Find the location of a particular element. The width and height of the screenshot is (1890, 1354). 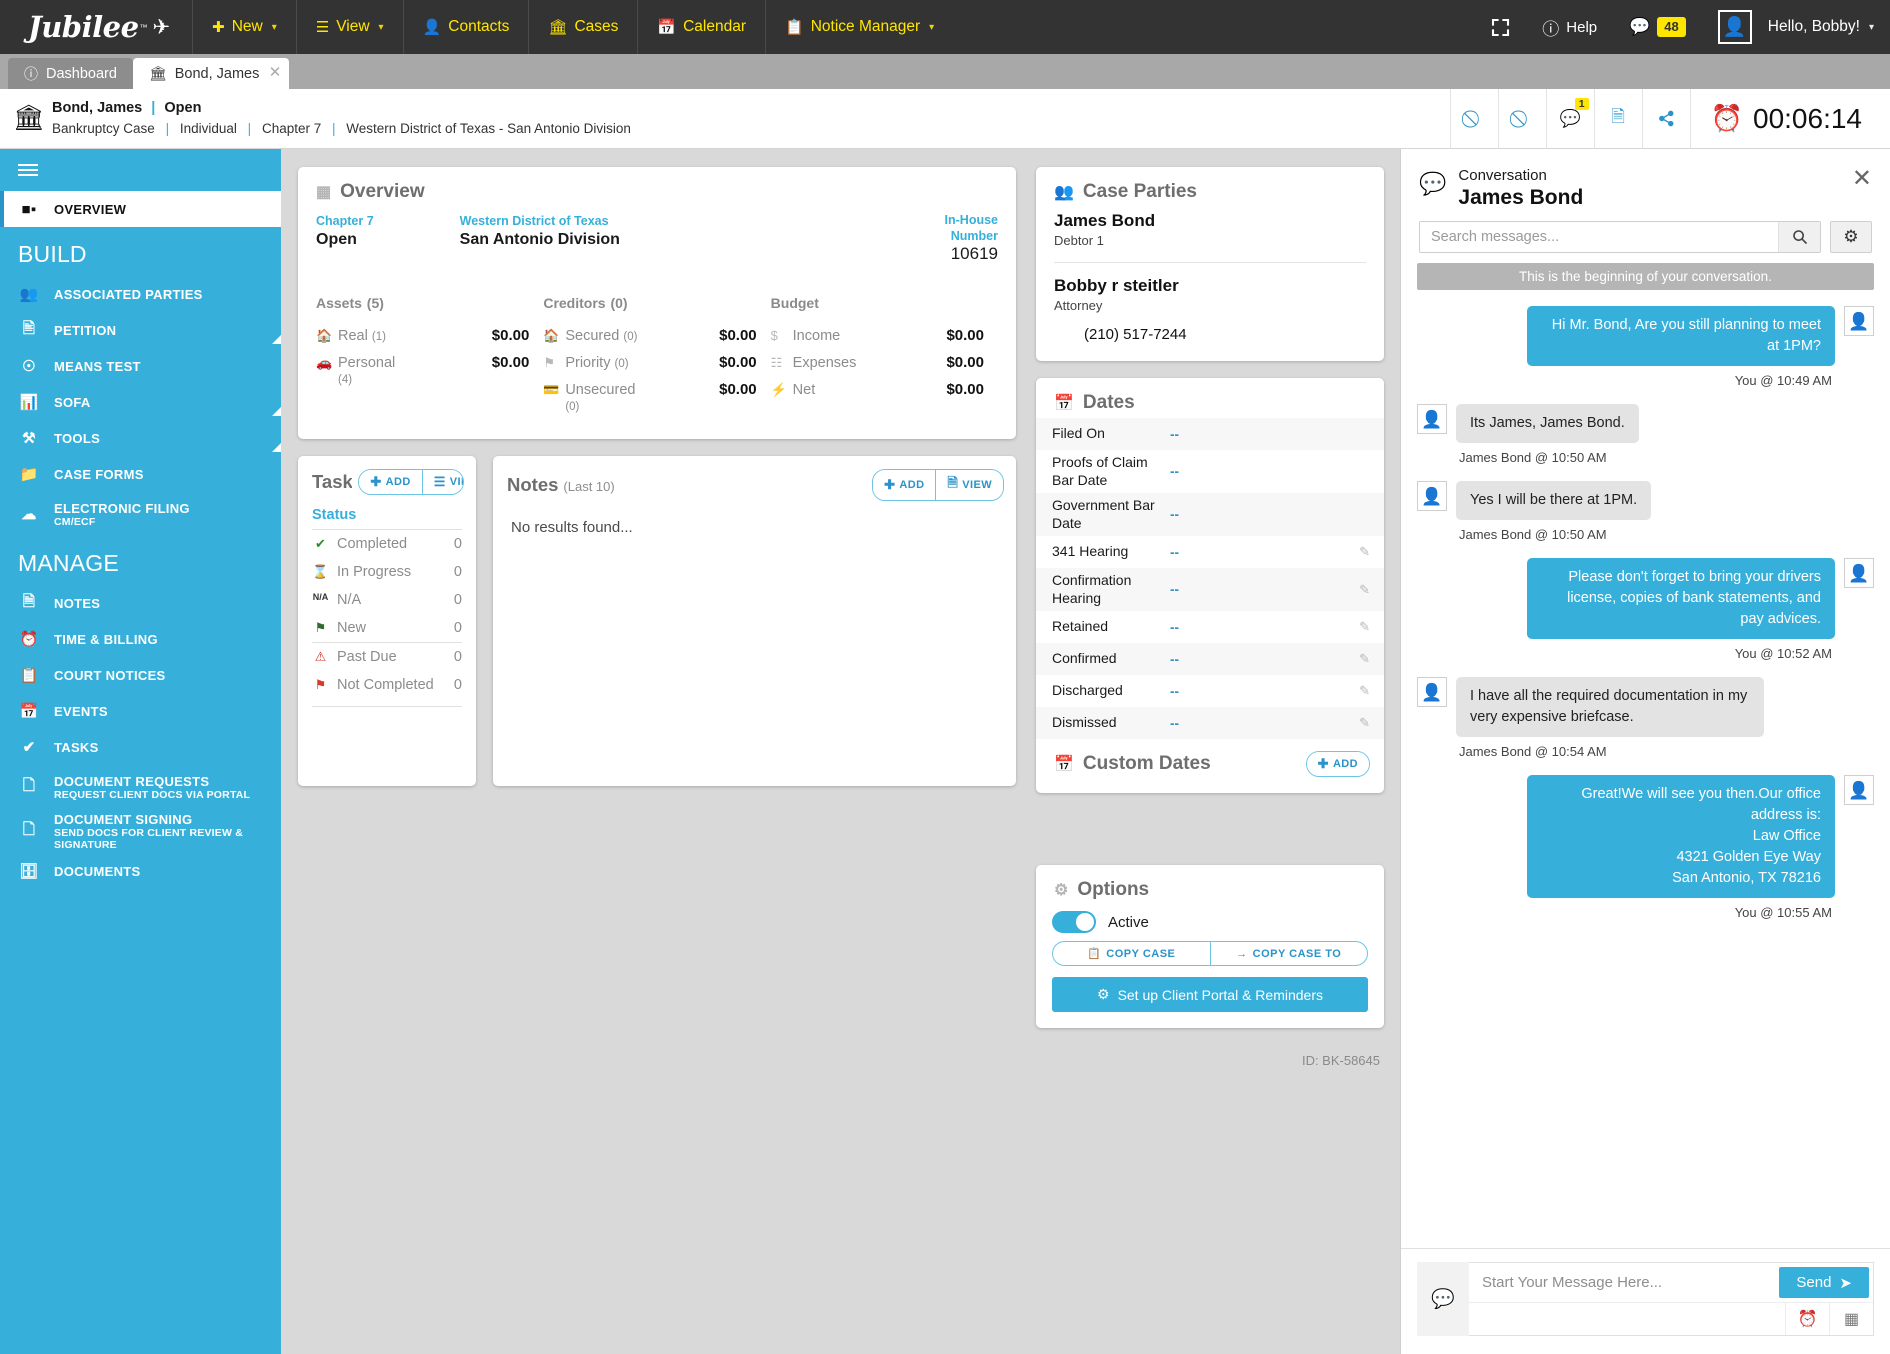

custom-dates-add-button: ✚ ADD is located at coordinates (1337, 764).